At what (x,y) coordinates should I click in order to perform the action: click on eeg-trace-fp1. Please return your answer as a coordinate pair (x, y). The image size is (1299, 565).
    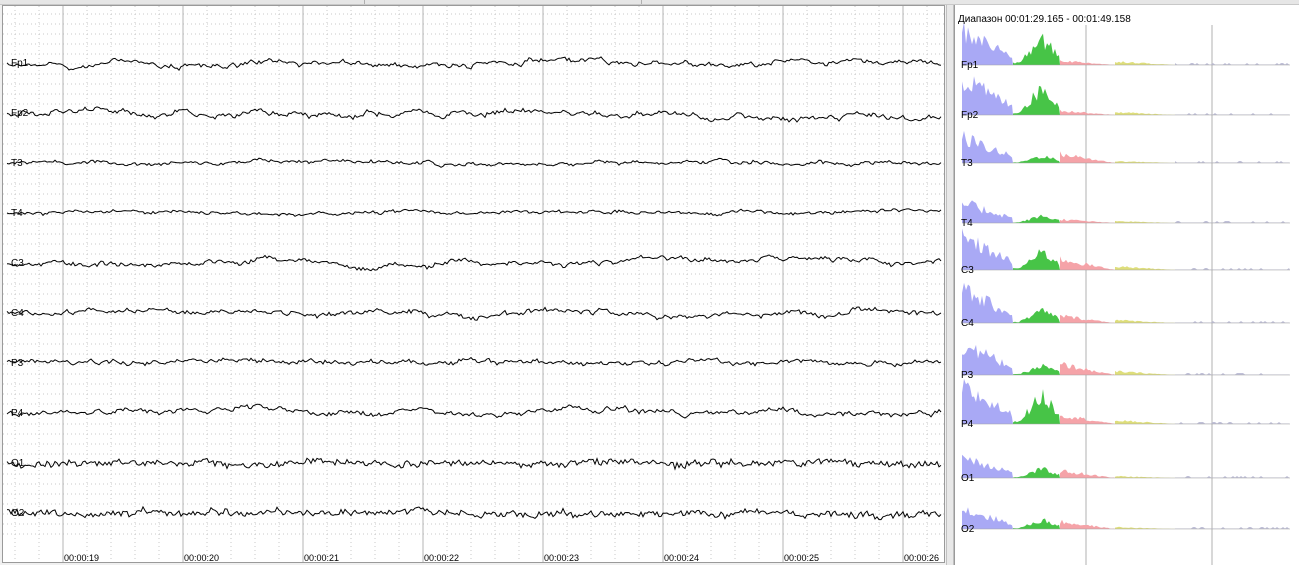
    Looking at the image, I should click on (474, 64).